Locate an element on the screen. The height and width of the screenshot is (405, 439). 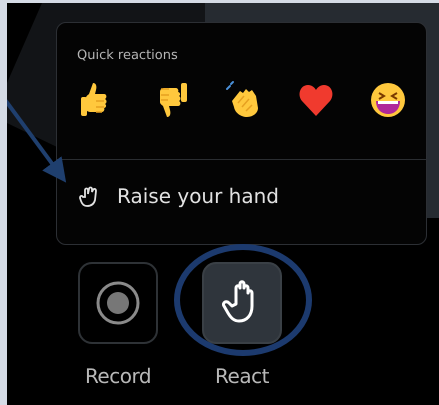
raise-hand-item: Raise your hand is located at coordinates (179, 196).